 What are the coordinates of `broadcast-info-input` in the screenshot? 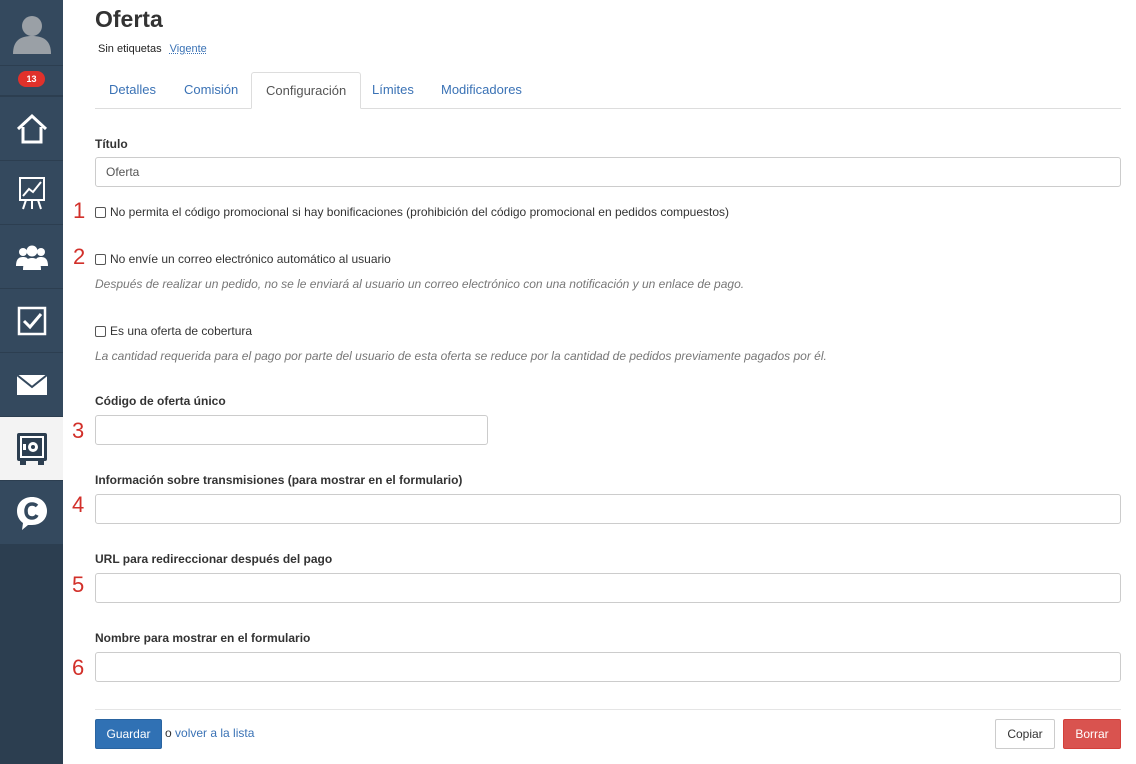 It's located at (608, 509).